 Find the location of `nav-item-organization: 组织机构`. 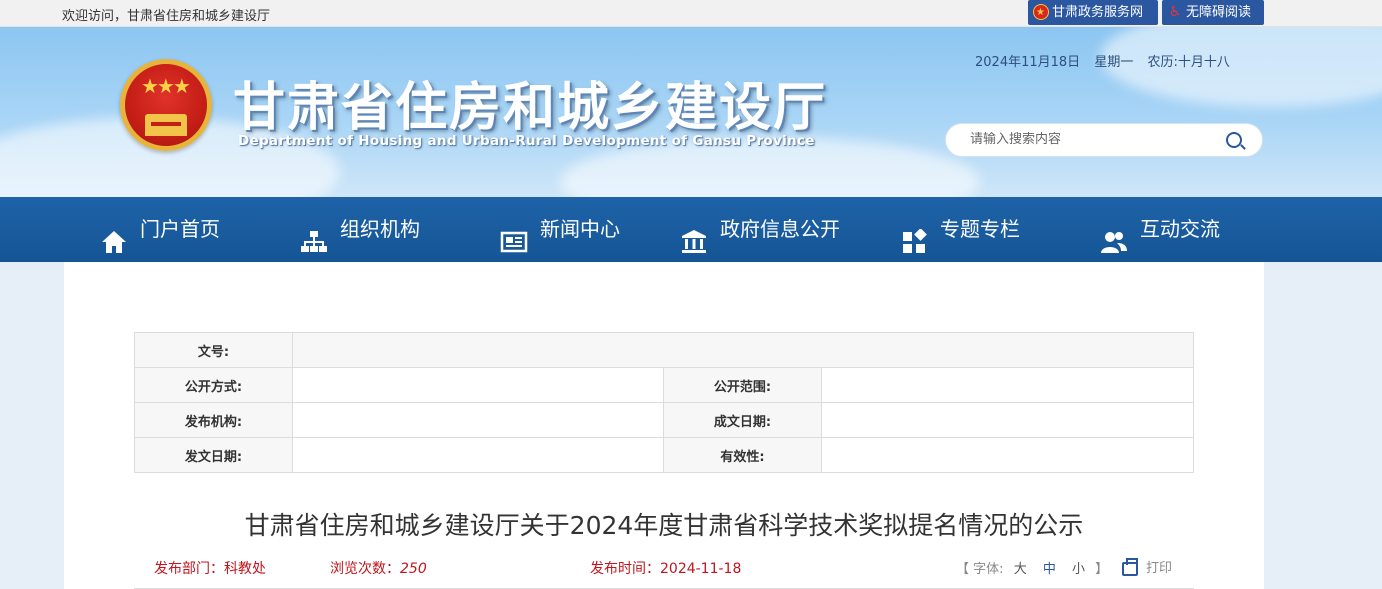

nav-item-organization: 组织机构 is located at coordinates (360, 229).